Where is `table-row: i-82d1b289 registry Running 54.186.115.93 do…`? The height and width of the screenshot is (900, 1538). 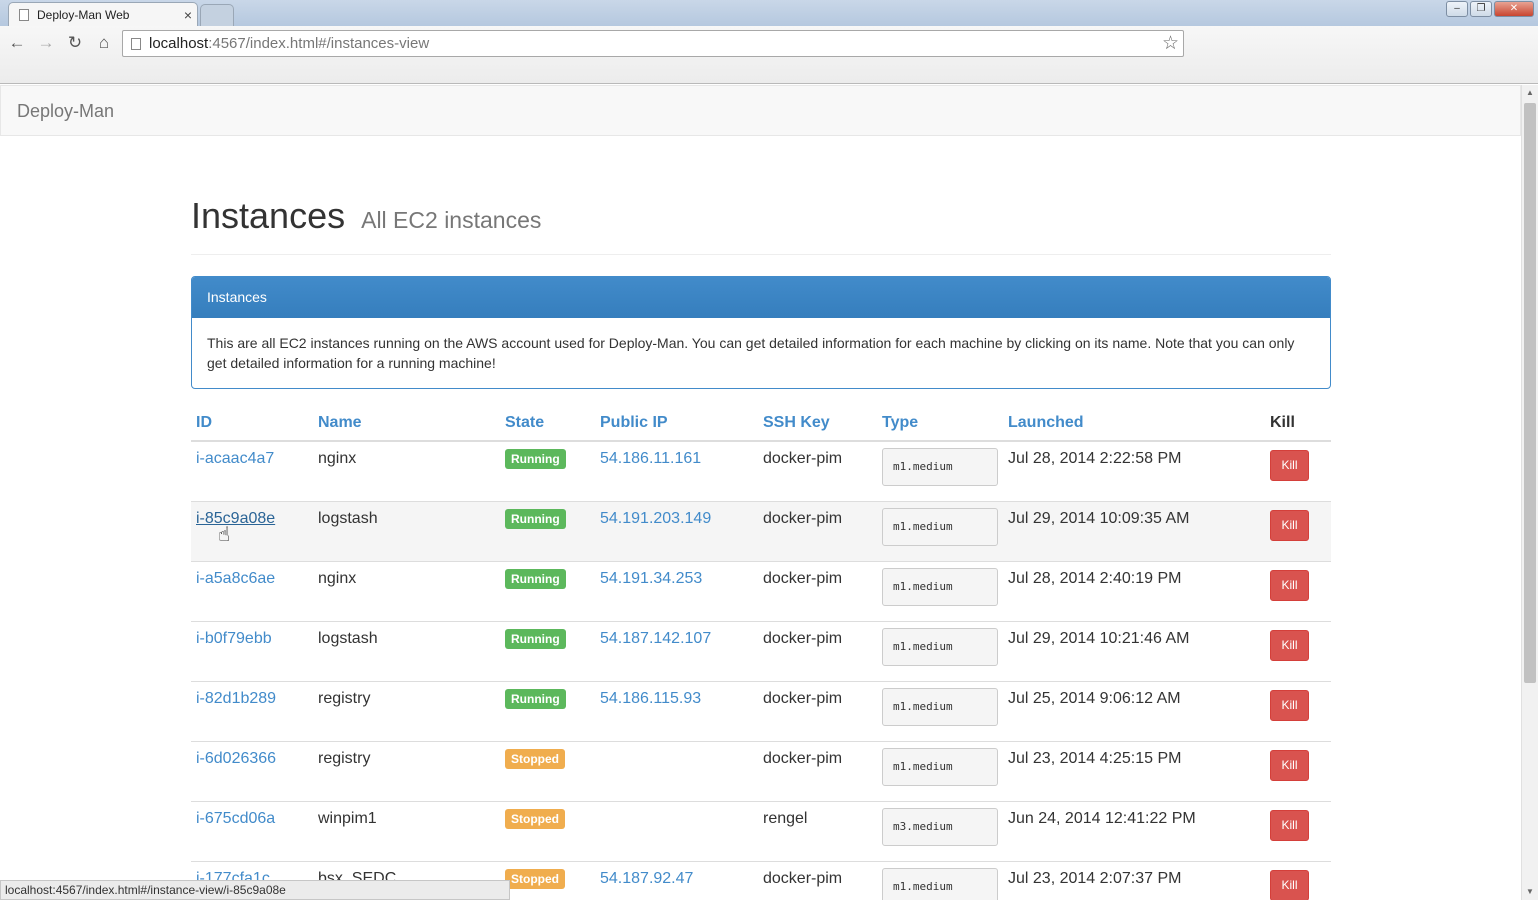
table-row: i-82d1b289 registry Running 54.186.115.93 do… is located at coordinates (761, 710).